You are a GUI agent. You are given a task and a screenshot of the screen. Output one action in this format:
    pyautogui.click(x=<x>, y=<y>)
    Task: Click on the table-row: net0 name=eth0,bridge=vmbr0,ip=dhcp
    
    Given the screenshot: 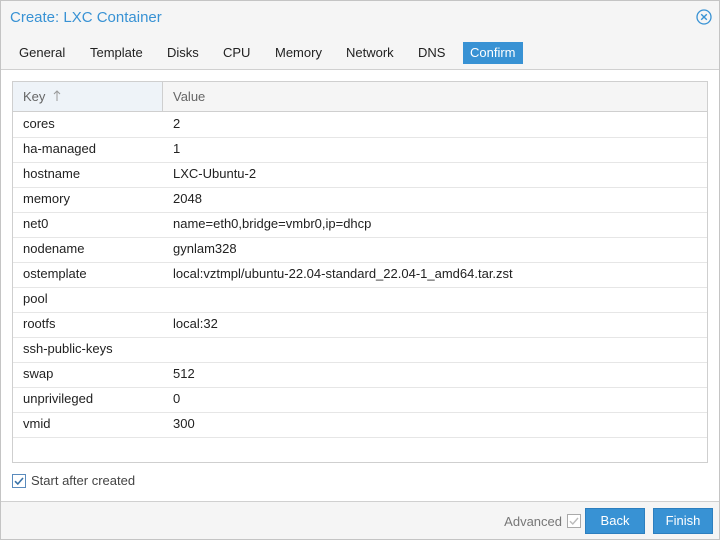 What is the action you would take?
    pyautogui.click(x=360, y=225)
    